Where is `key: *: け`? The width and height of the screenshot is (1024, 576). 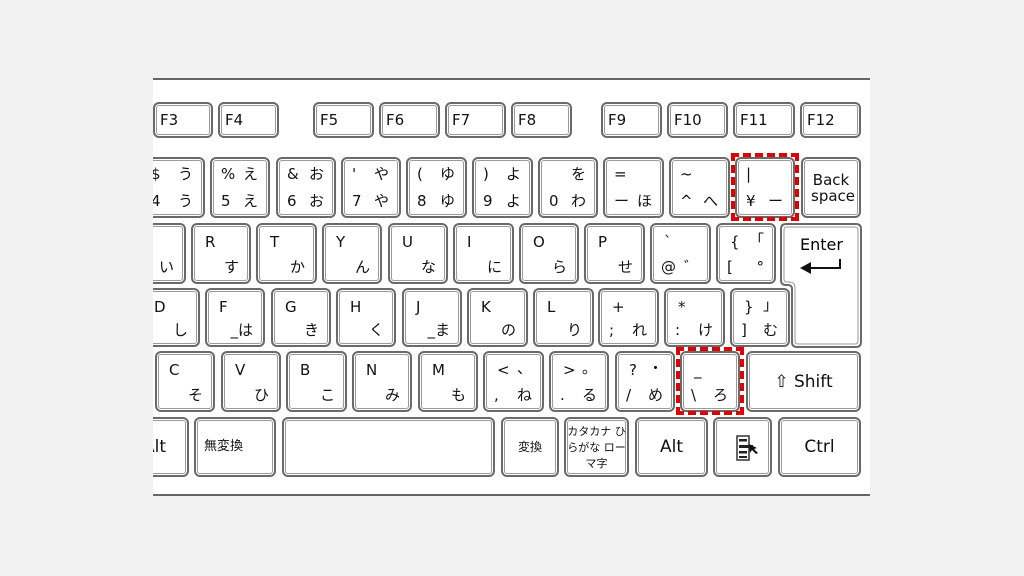 key: *: け is located at coordinates (694, 317).